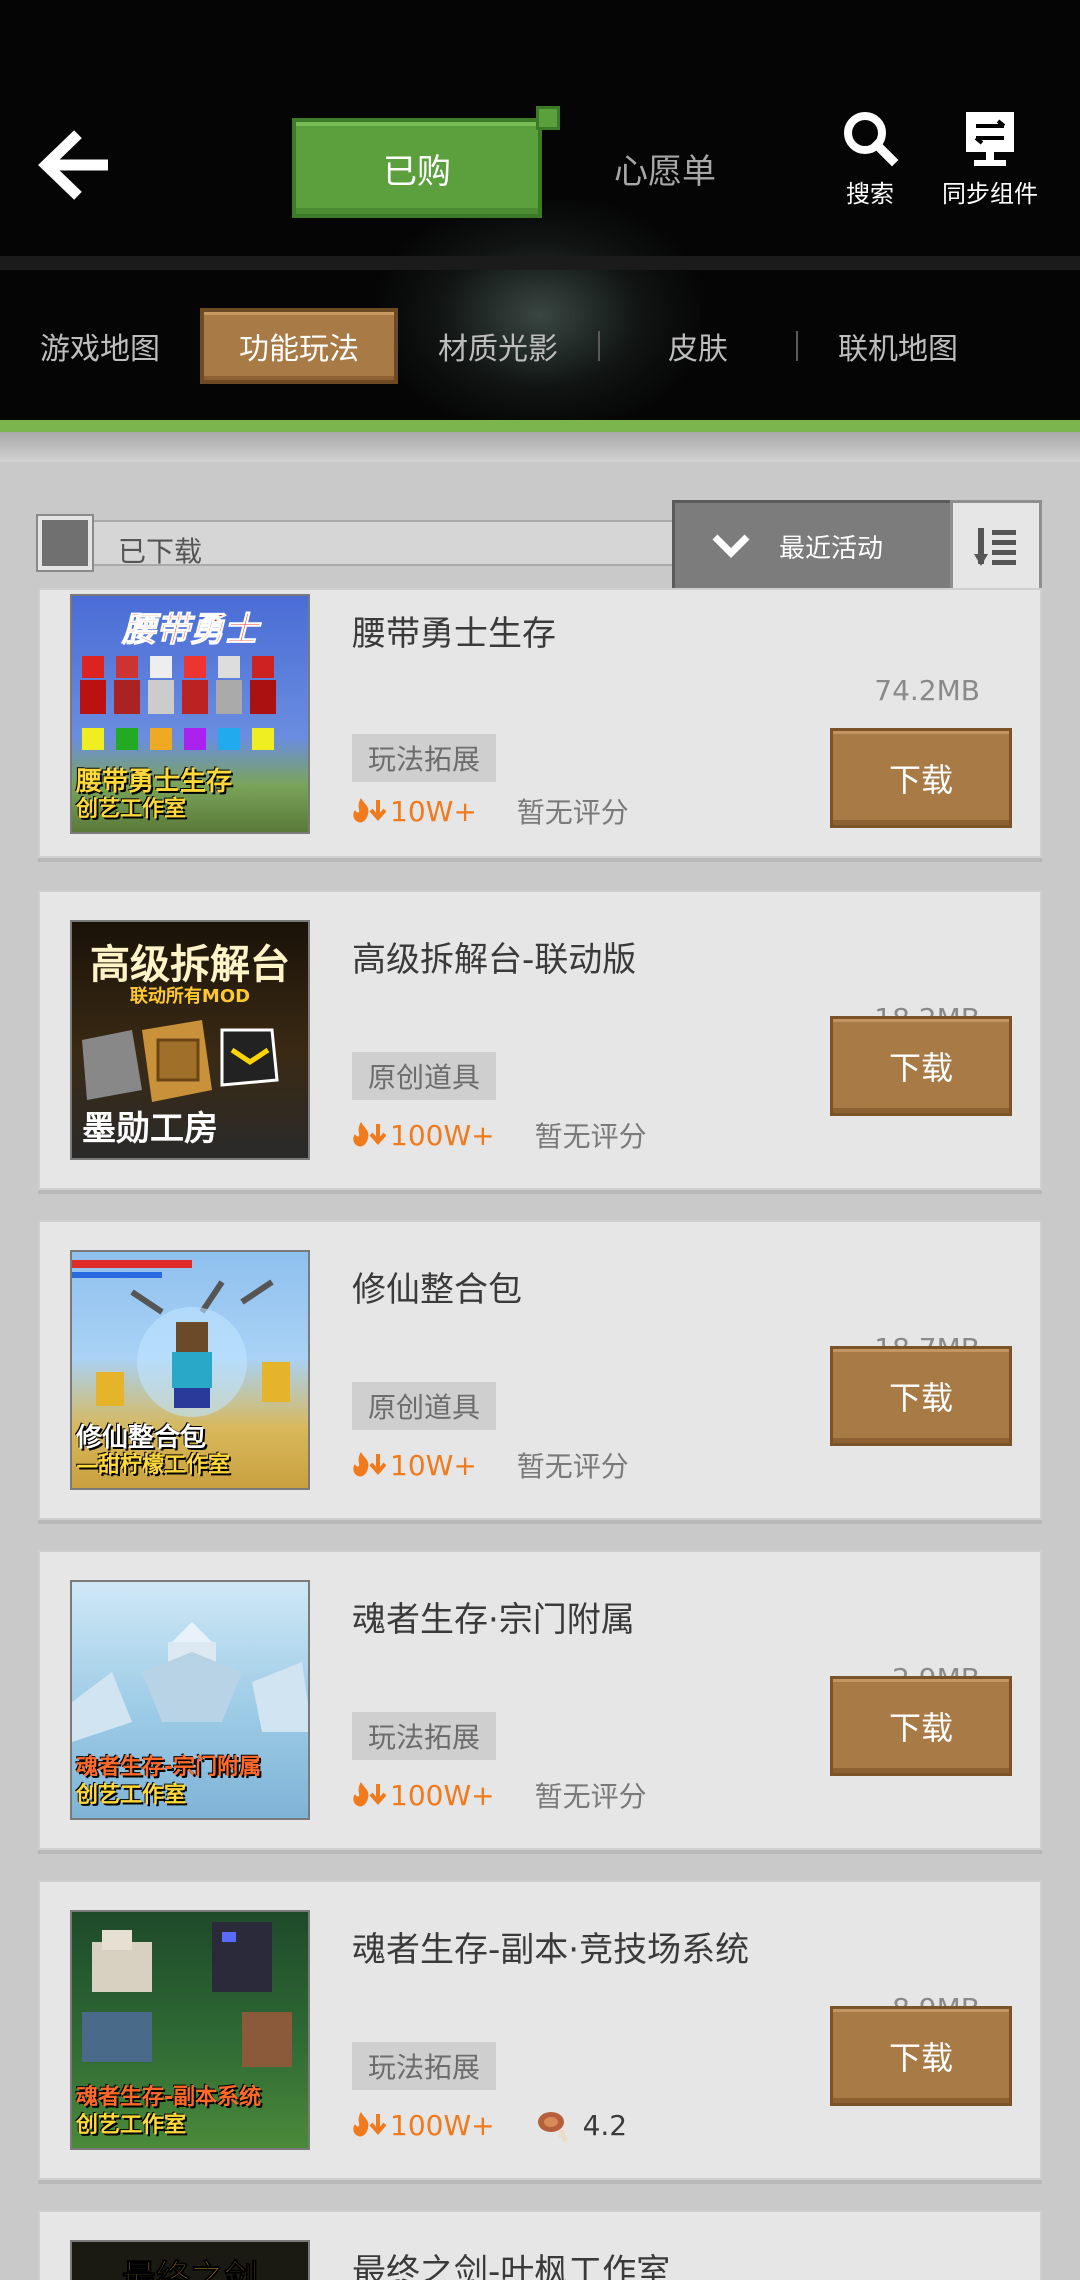 The image size is (1080, 2280). What do you see at coordinates (990, 194) in the screenshot?
I see `sync-component-label: 同步组件` at bounding box center [990, 194].